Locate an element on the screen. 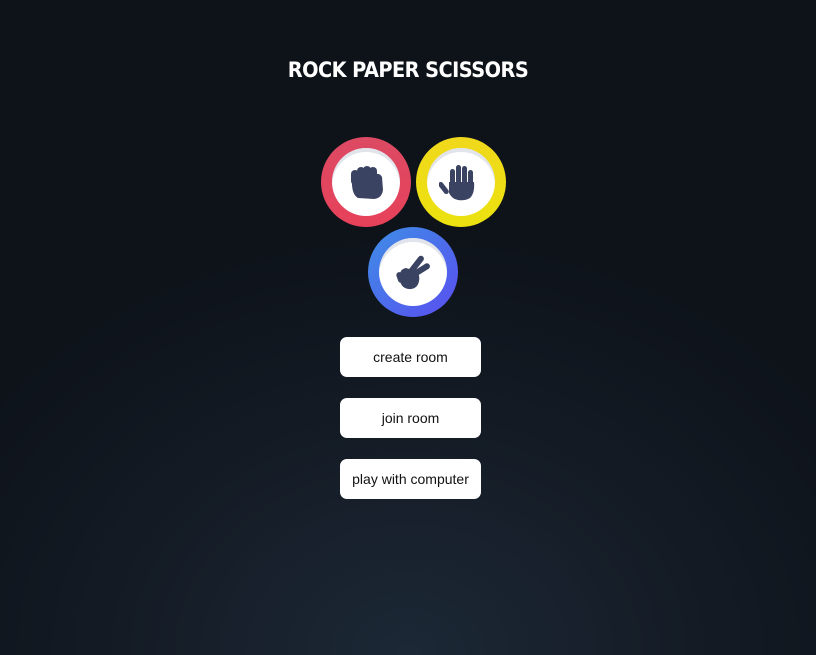 This screenshot has height=655, width=816. rock-choice is located at coordinates (366, 182).